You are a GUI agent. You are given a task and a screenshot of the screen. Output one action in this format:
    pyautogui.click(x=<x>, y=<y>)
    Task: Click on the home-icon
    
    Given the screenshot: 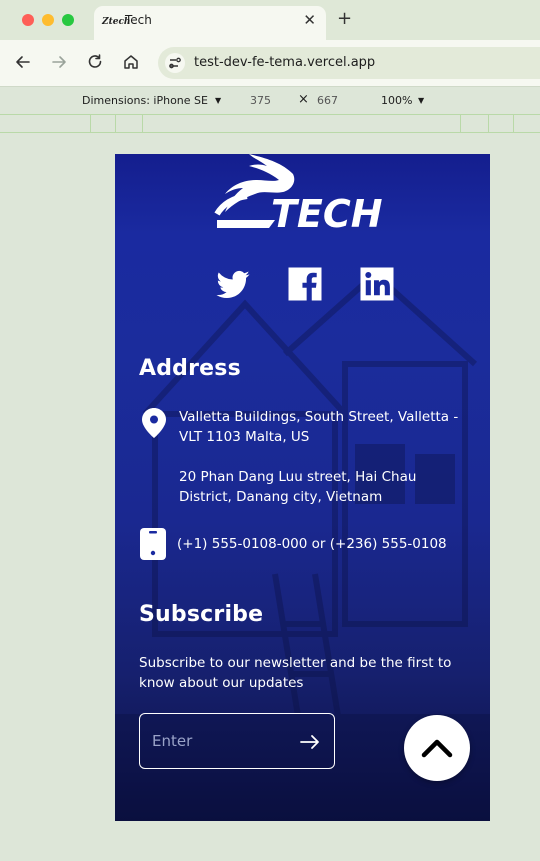 What is the action you would take?
    pyautogui.click(x=131, y=62)
    